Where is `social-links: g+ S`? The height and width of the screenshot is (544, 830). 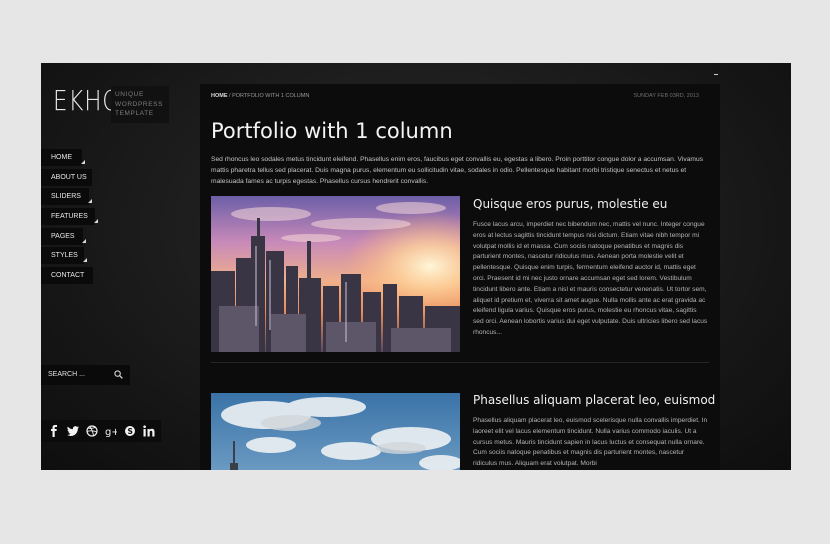
social-links: g+ S is located at coordinates (101, 431).